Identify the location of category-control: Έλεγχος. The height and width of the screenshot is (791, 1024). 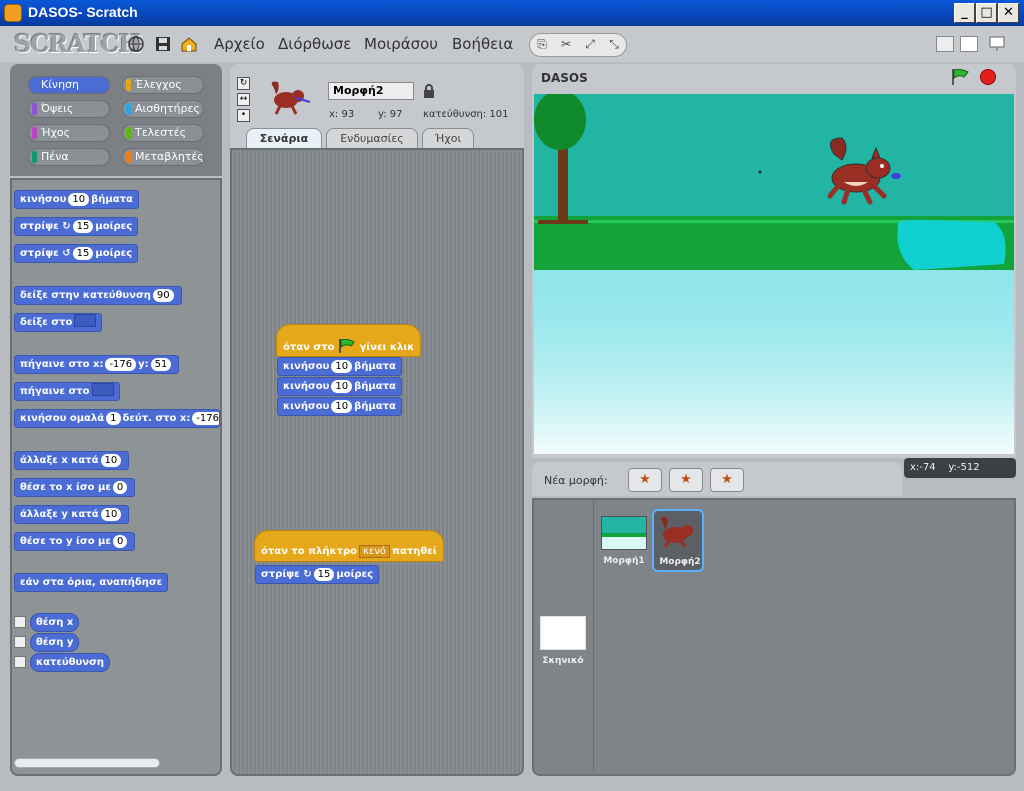
(163, 85).